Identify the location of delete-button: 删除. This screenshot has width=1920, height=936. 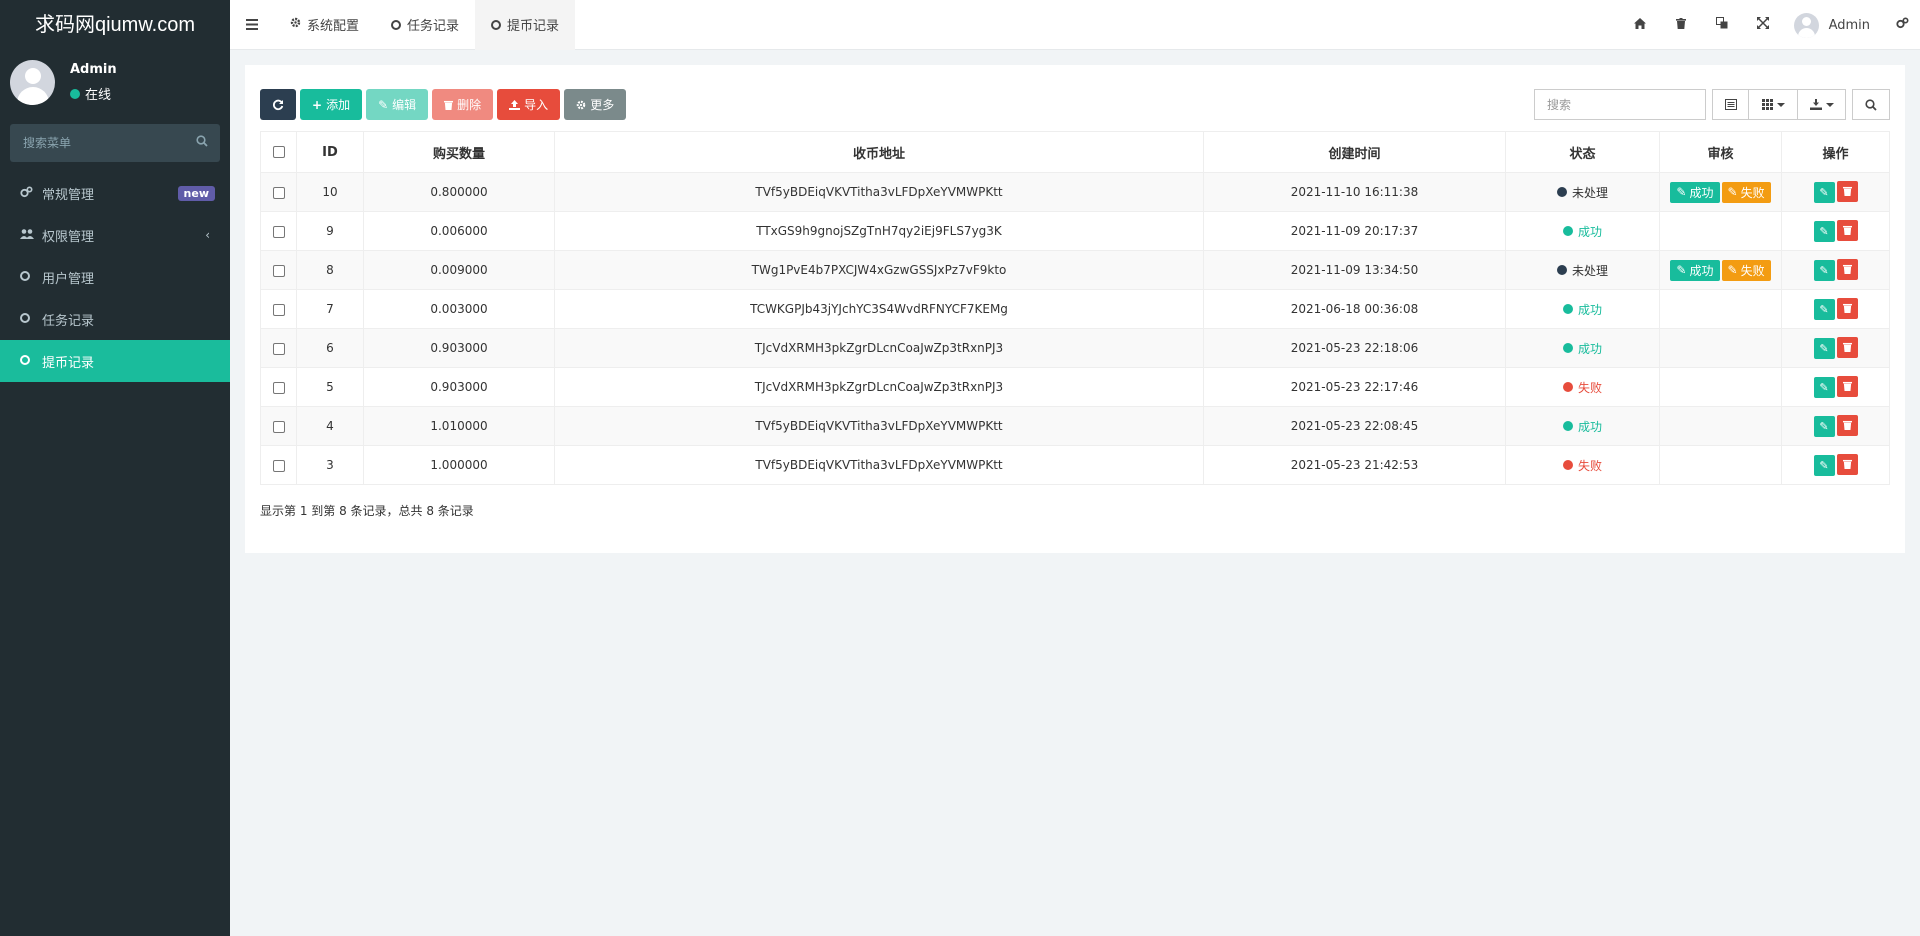
(463, 104).